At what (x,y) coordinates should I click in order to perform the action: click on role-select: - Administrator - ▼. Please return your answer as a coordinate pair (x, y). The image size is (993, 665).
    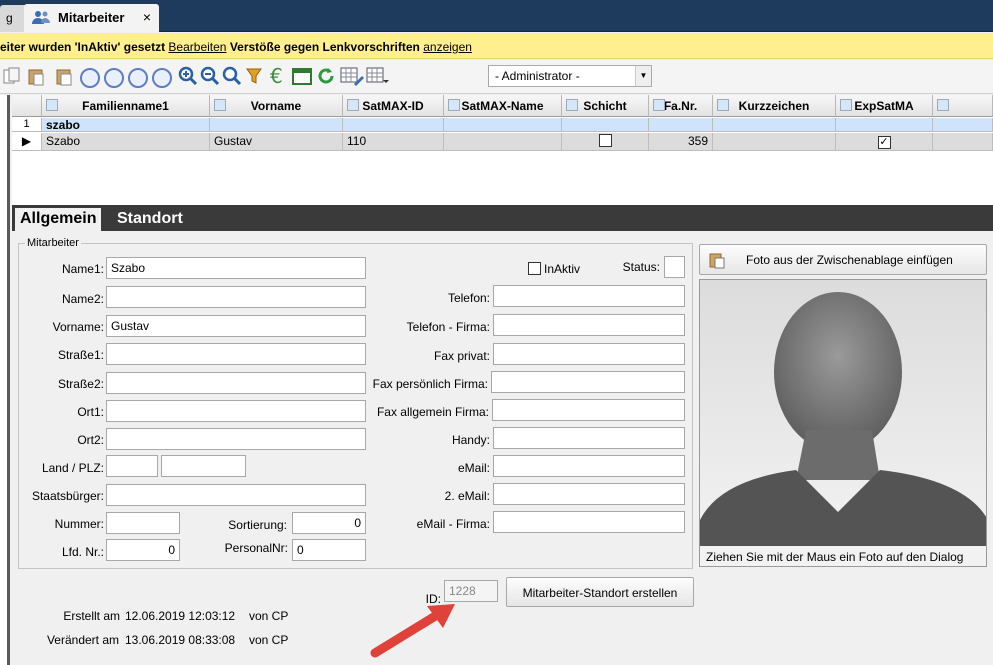
    Looking at the image, I should click on (570, 76).